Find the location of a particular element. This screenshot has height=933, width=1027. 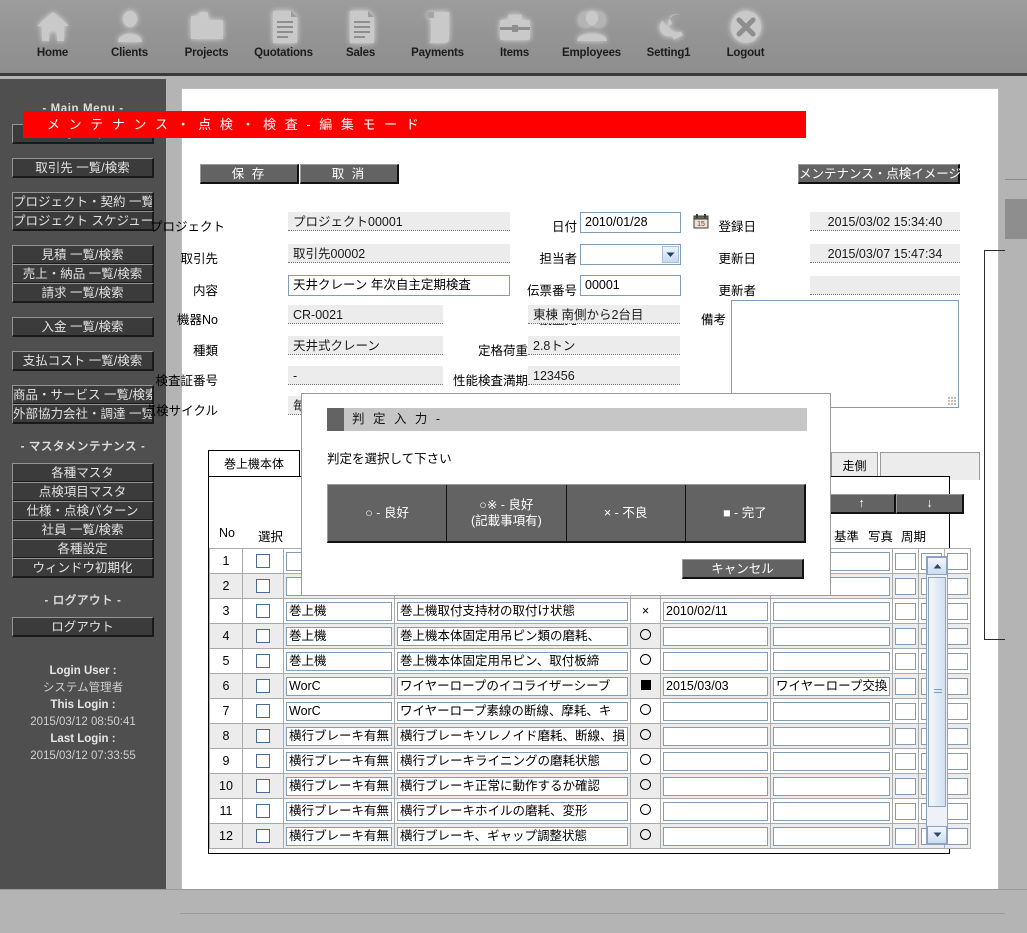

scroll-up-icon is located at coordinates (937, 566).